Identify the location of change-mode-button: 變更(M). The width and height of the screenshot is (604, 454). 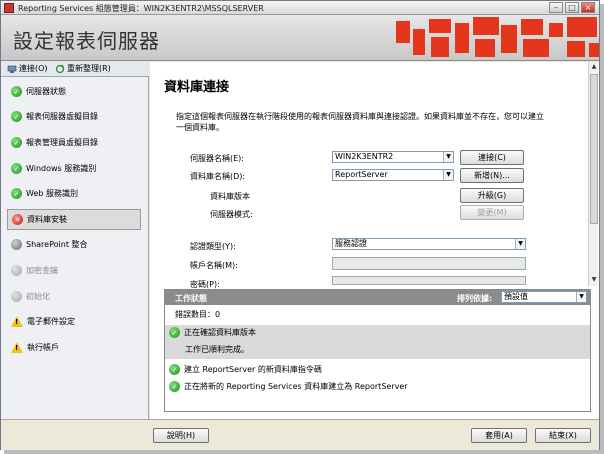
(492, 212).